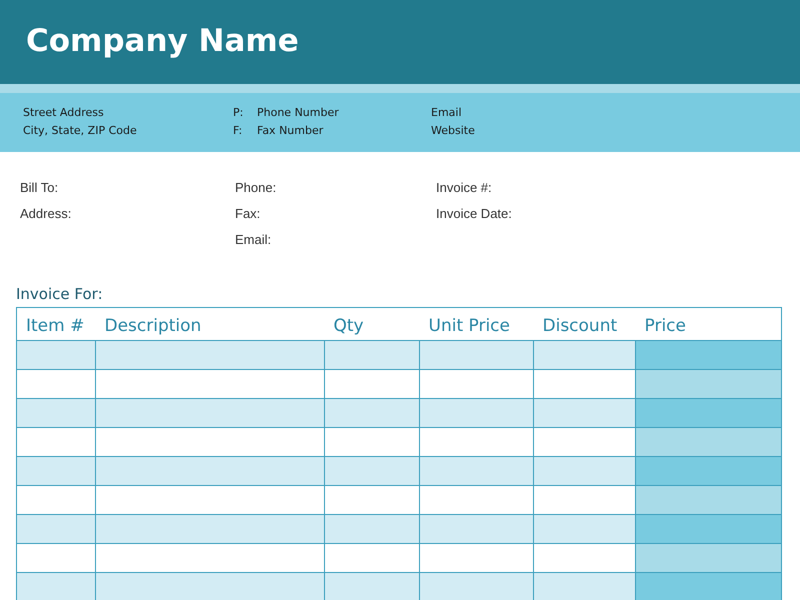 This screenshot has height=600, width=800. Describe the element at coordinates (64, 112) in the screenshot. I see `address-text: Street Address` at that location.